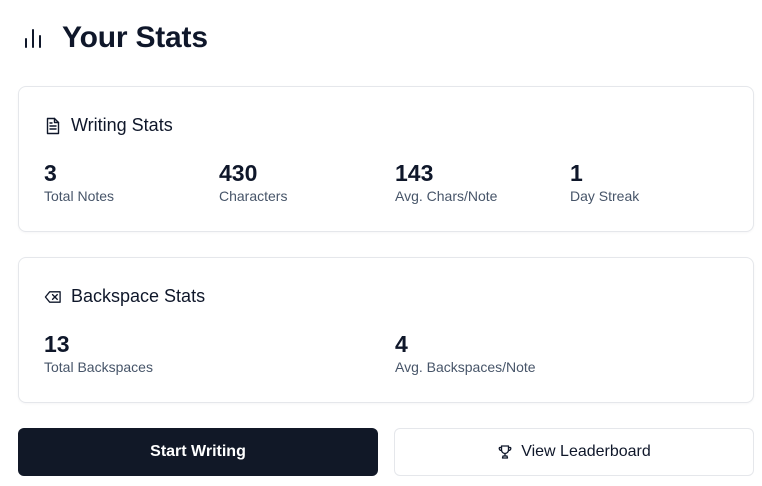 The height and width of the screenshot is (486, 762). What do you see at coordinates (401, 344) in the screenshot?
I see `stat-value: 4` at bounding box center [401, 344].